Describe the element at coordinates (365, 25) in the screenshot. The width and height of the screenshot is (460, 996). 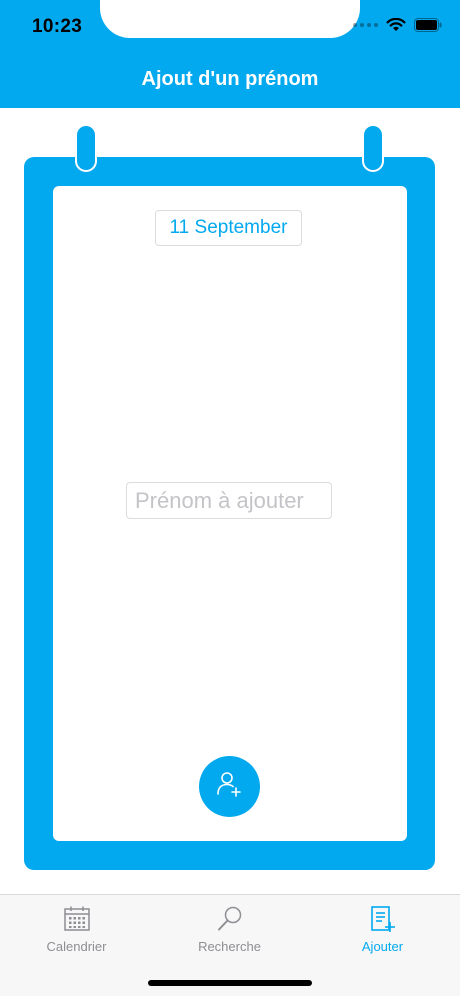
I see `cellular-signal-icon` at that location.